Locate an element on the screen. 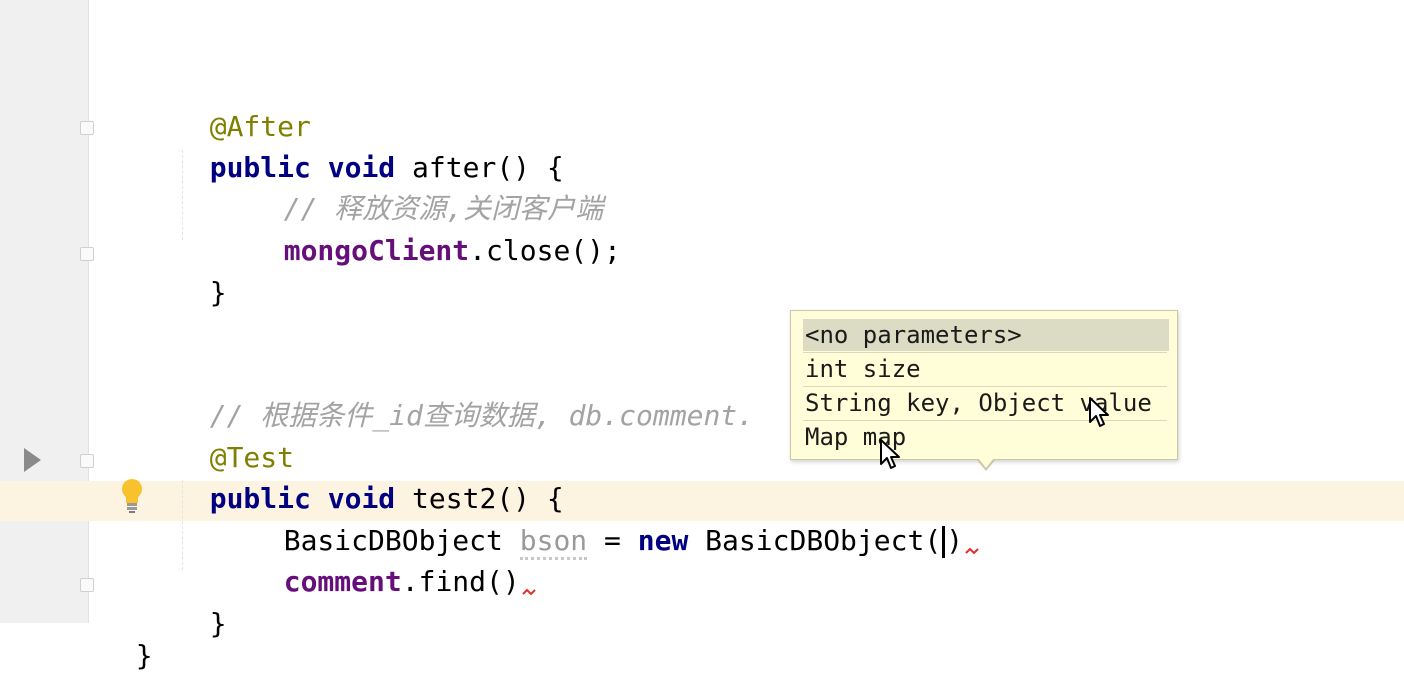 The height and width of the screenshot is (676, 1404). field-reference: mongoClient is located at coordinates (376, 250).